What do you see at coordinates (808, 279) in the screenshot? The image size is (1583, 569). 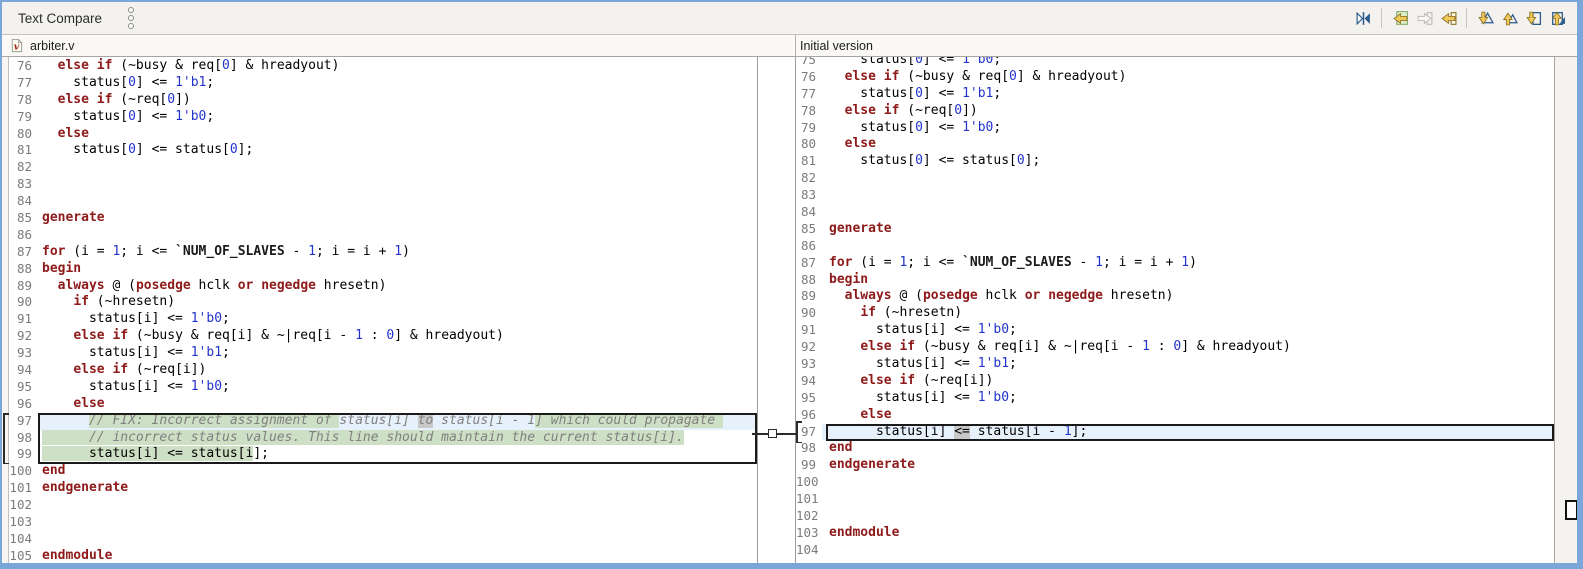 I see `line-number: 88` at bounding box center [808, 279].